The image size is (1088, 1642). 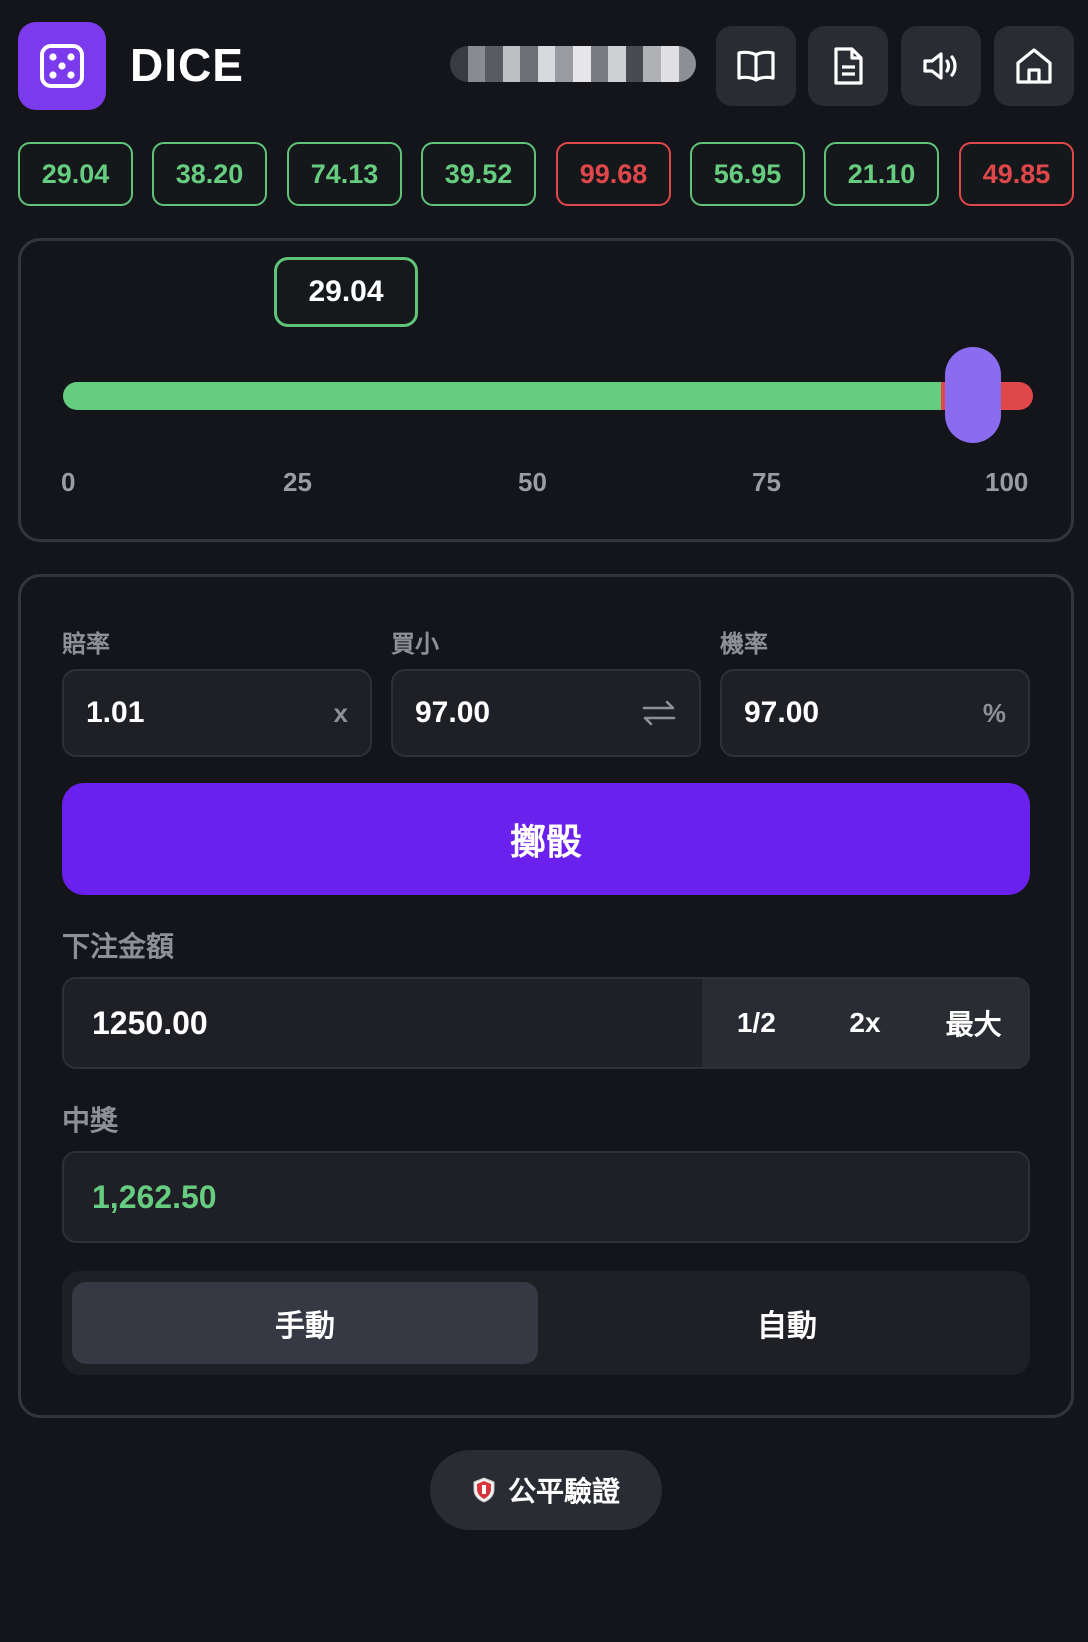 I want to click on slider-tick: 100, so click(x=1007, y=482).